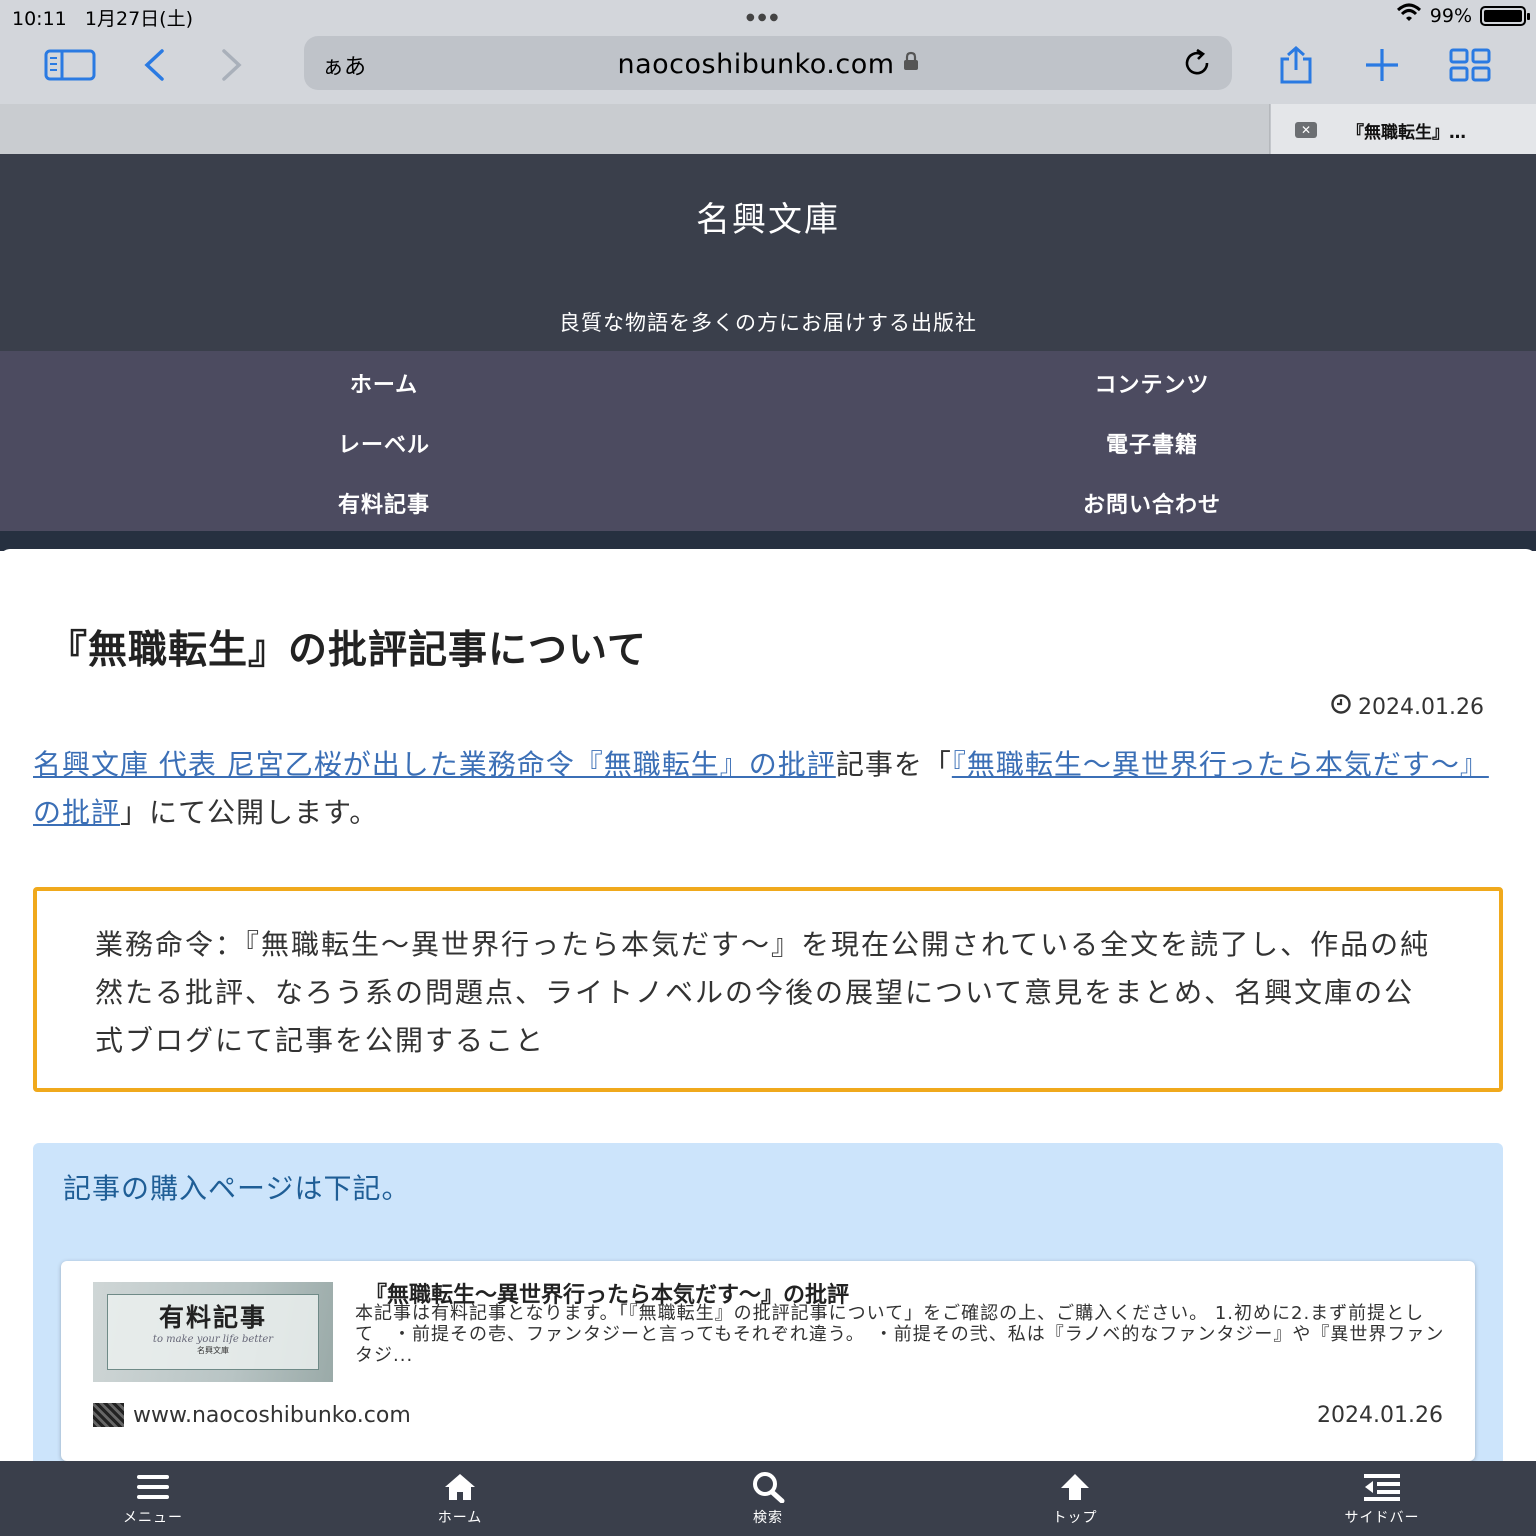  I want to click on tab-close-icon: ✕, so click(1306, 130).